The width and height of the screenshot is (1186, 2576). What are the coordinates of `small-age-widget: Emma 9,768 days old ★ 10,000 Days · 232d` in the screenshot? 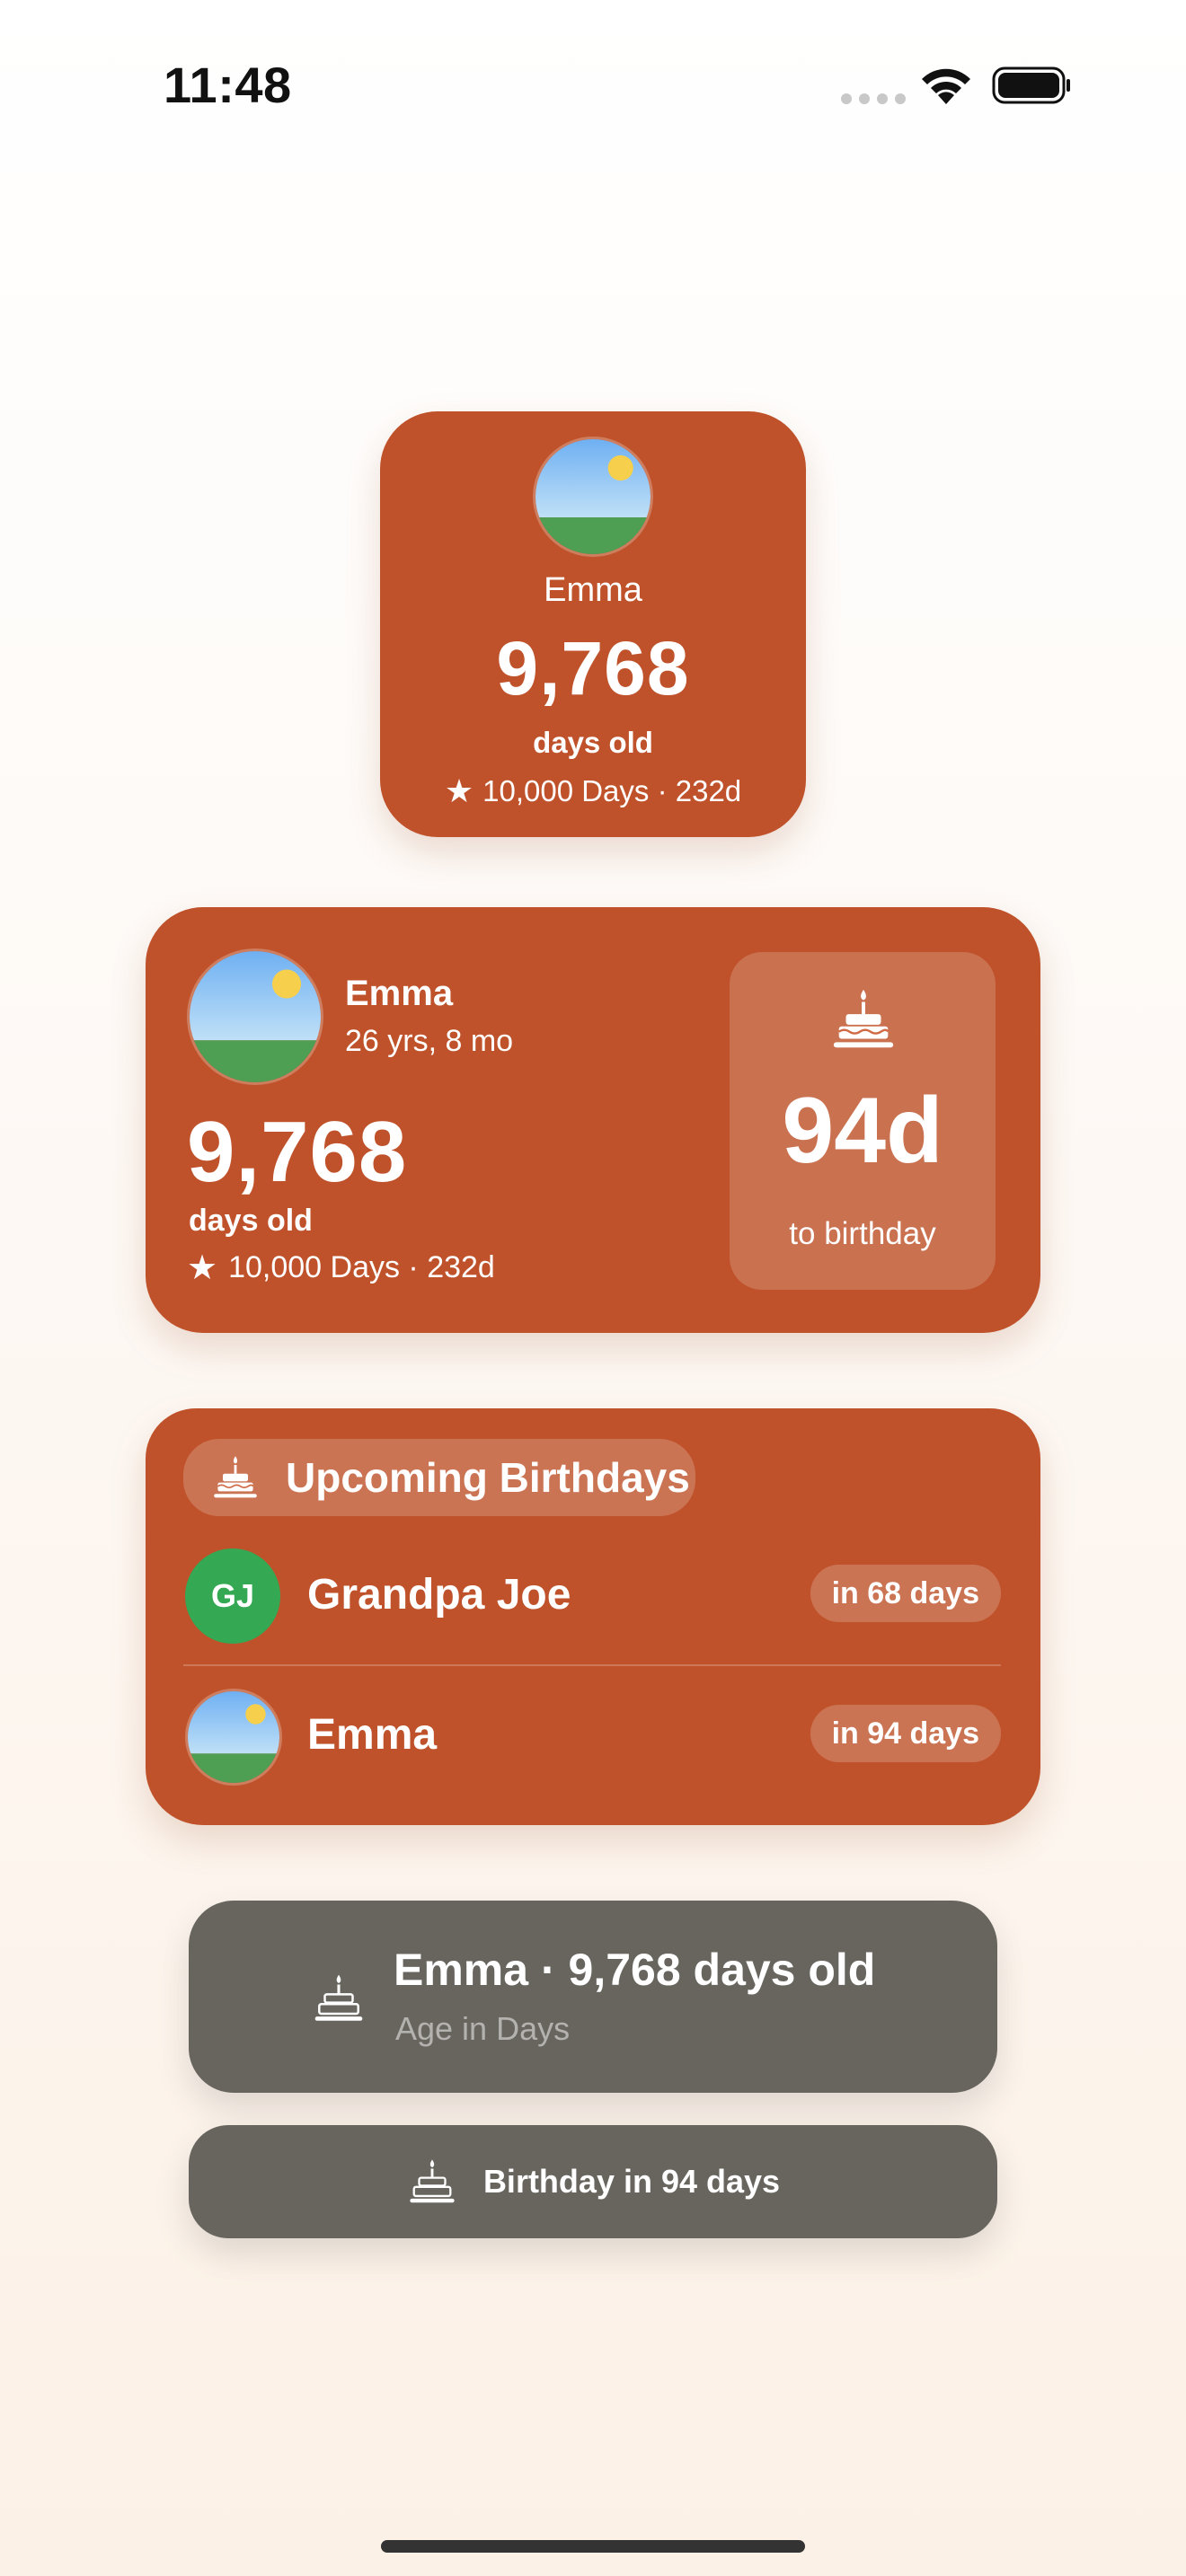 It's located at (593, 624).